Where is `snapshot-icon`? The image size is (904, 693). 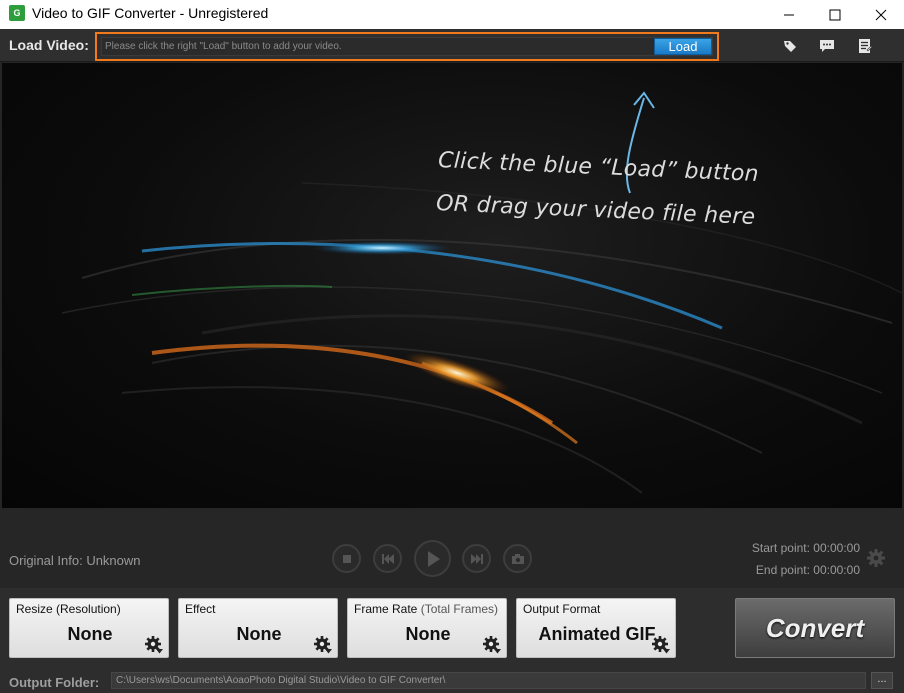
snapshot-icon is located at coordinates (517, 558).